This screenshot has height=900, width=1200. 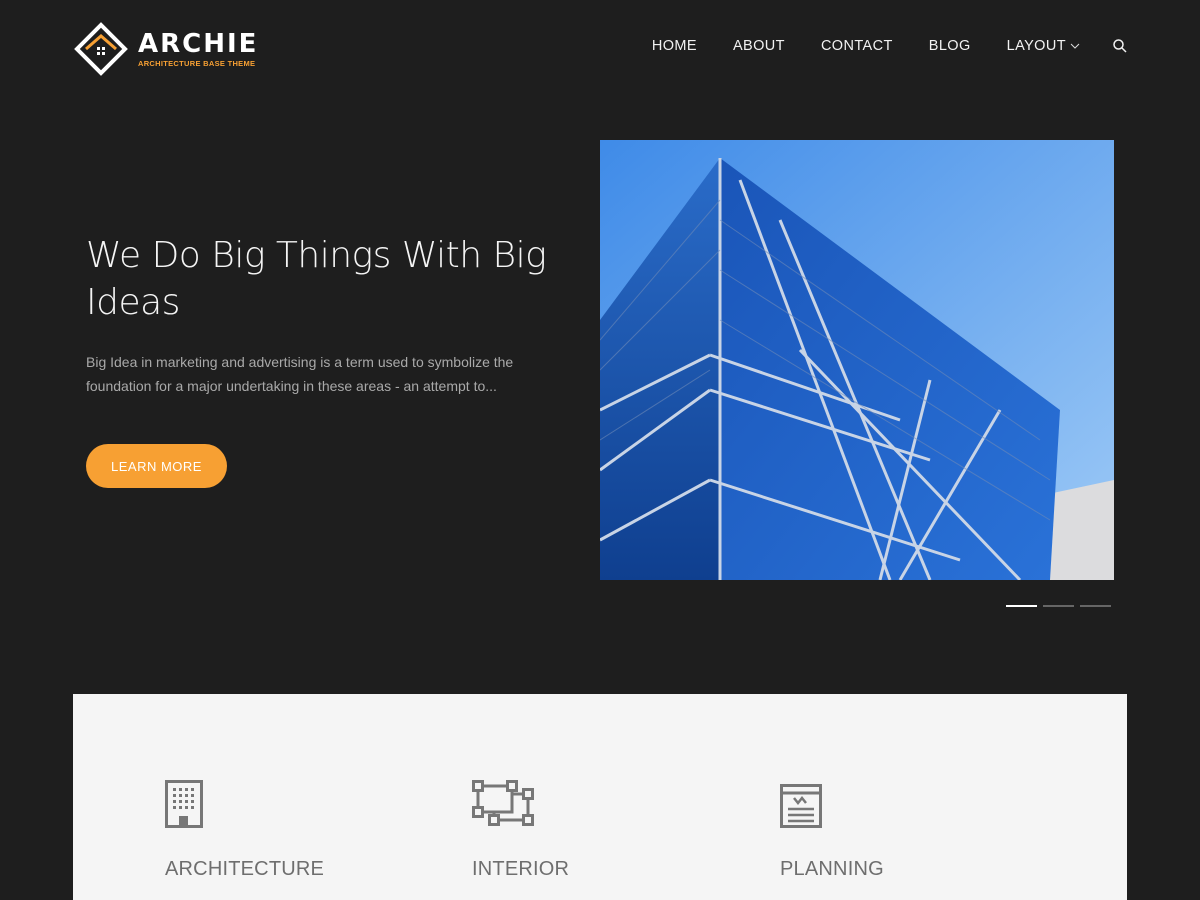 I want to click on chevron-down-icon, so click(x=1075, y=46).